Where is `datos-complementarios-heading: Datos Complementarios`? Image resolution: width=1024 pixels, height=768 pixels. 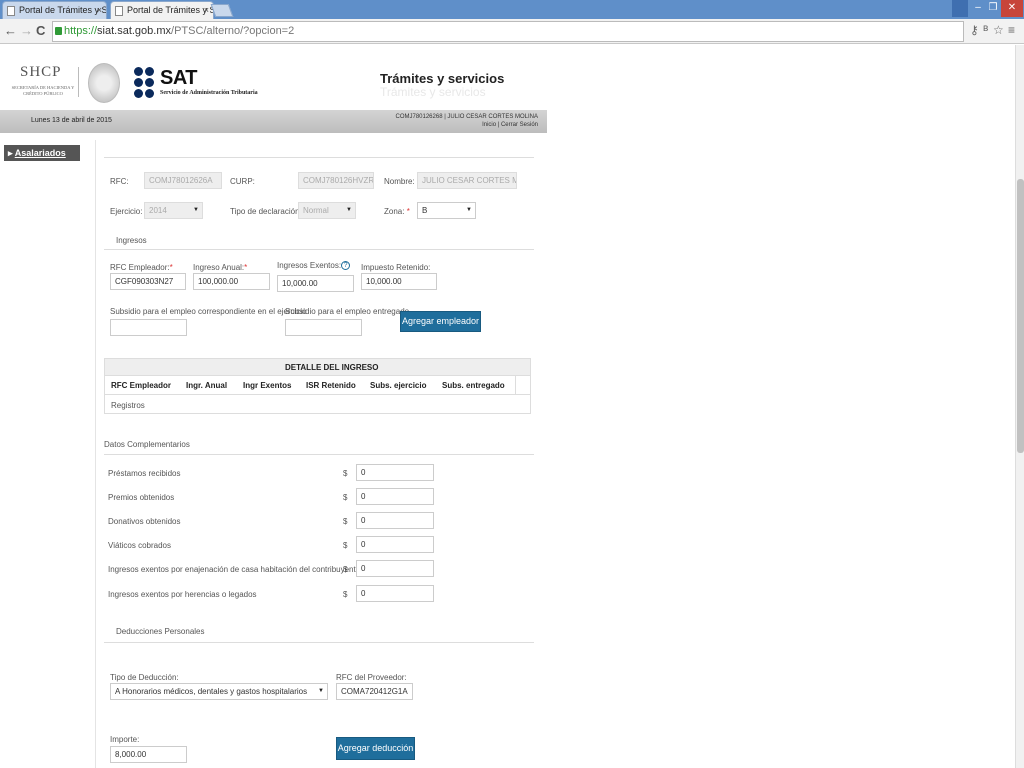
datos-complementarios-heading: Datos Complementarios is located at coordinates (147, 444).